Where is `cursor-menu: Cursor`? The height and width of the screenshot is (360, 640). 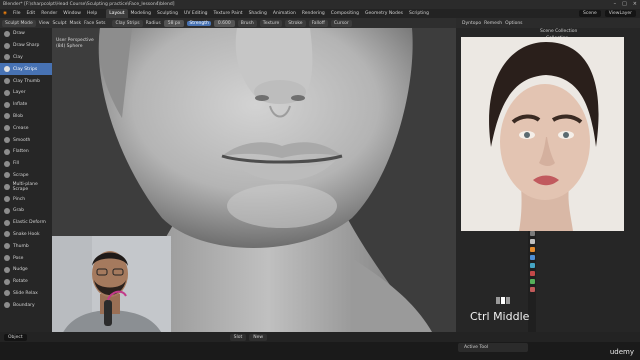
cursor-menu: Cursor is located at coordinates (341, 23).